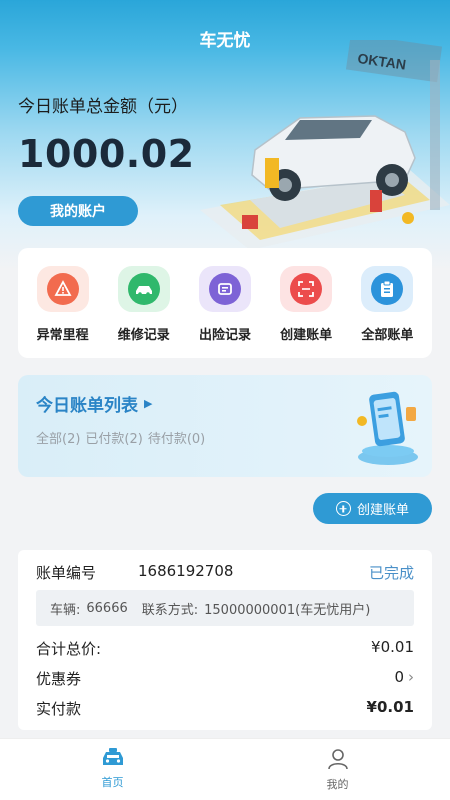  Describe the element at coordinates (114, 439) in the screenshot. I see `bills-count-paid: 已付款(2)` at that location.